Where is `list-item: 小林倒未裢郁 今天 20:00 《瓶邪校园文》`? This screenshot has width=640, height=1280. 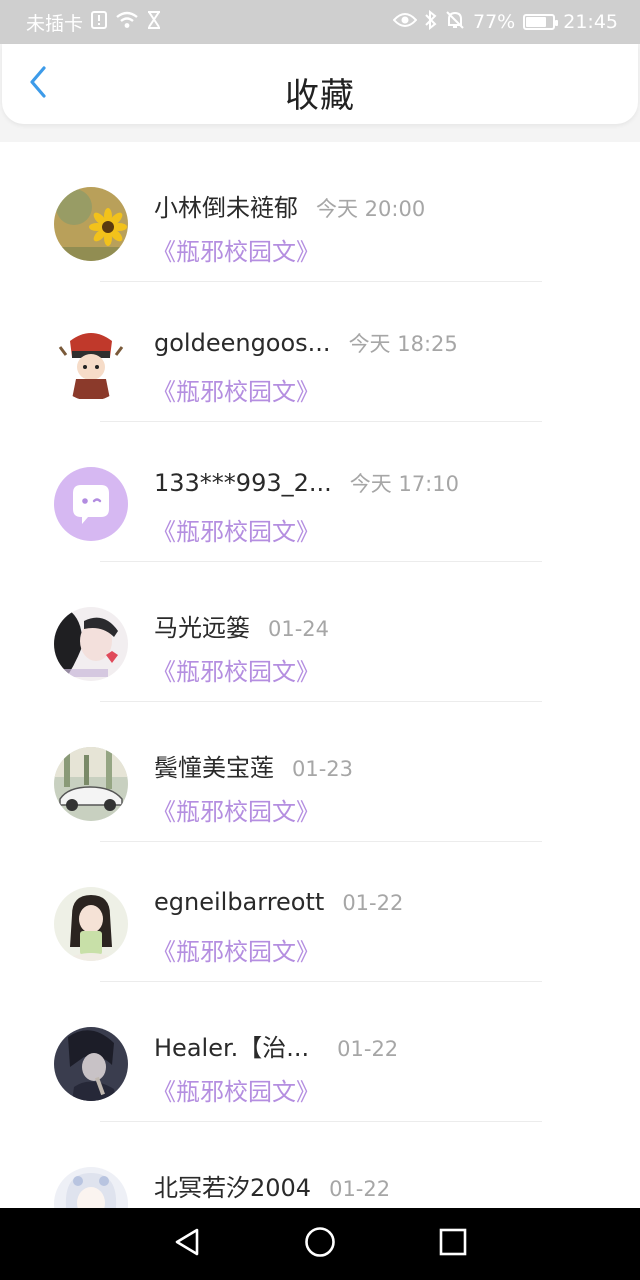 list-item: 小林倒未裢郁 今天 20:00 《瓶邪校园文》 is located at coordinates (320, 212).